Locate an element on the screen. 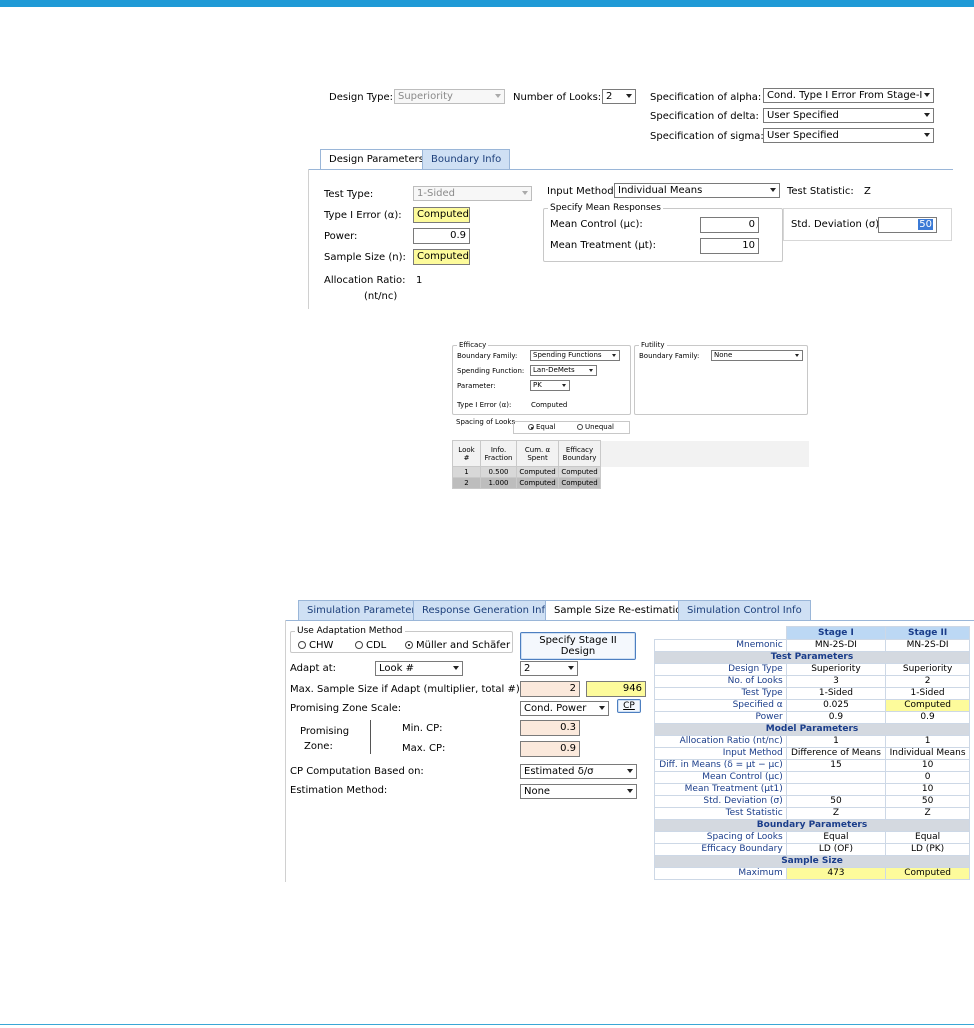 Image resolution: width=974 pixels, height=1028 pixels. summary-stage2-value: Z is located at coordinates (927, 813).